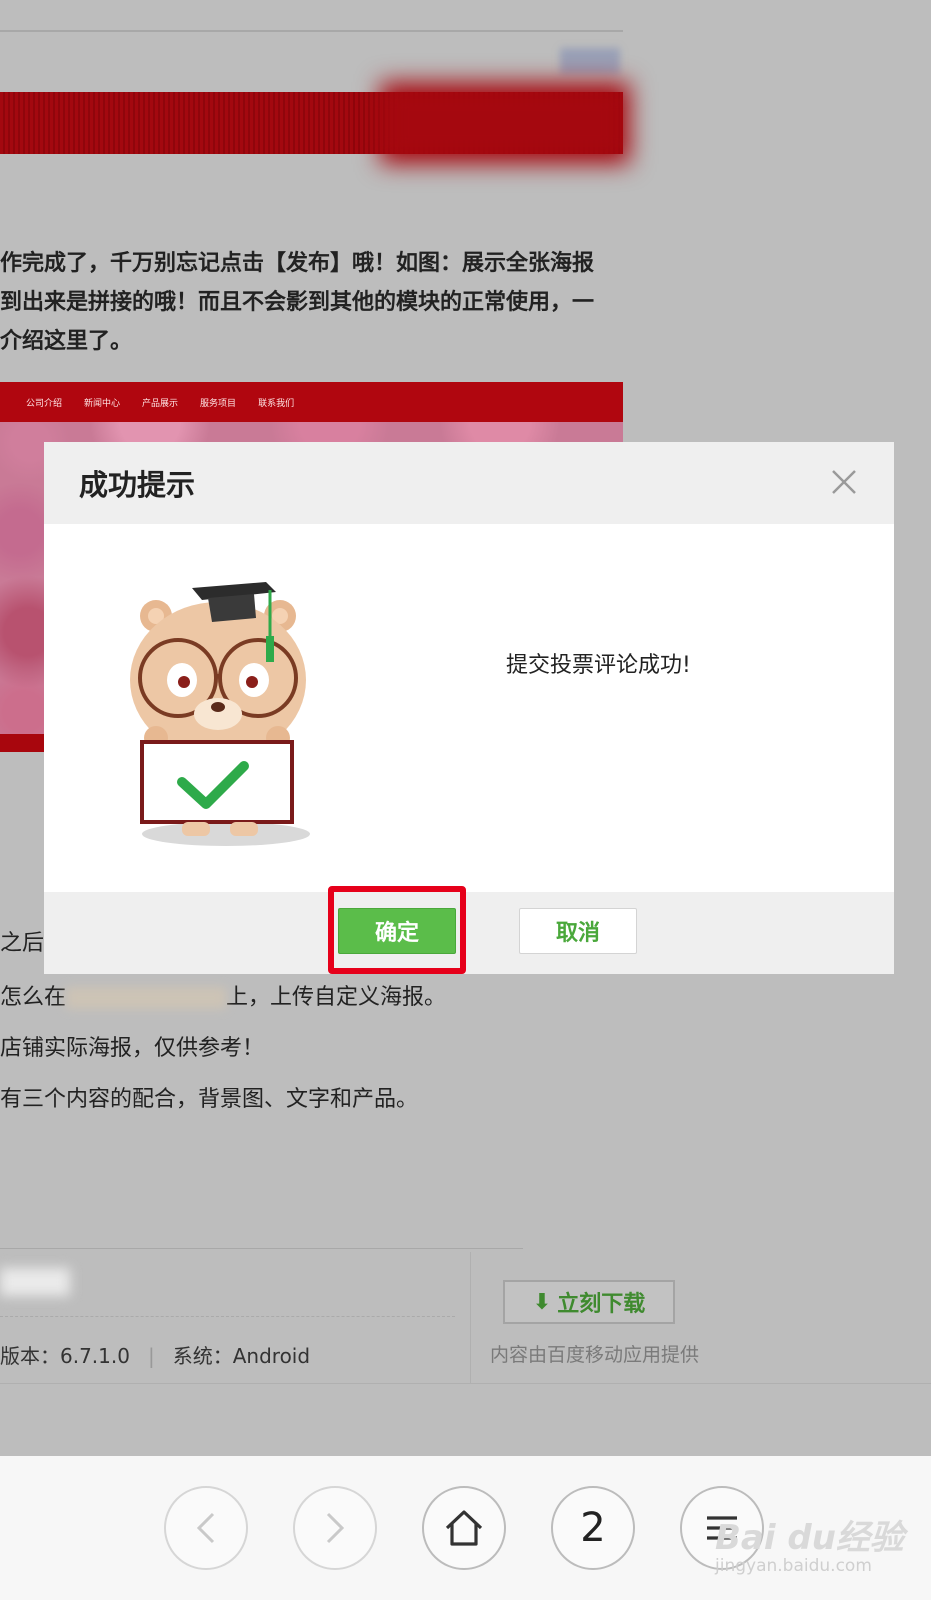  I want to click on download-label: 立刻下载, so click(601, 1304).